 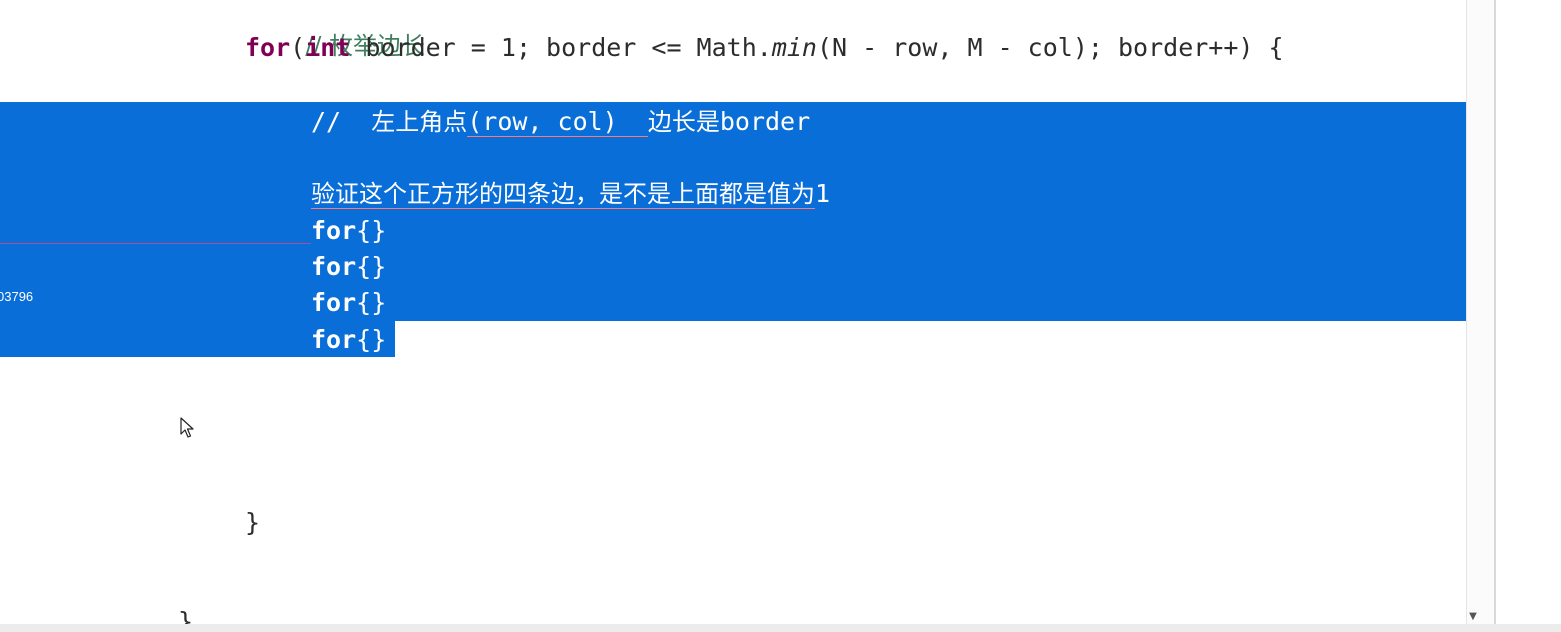 I want to click on breakpoint-marker-line, so click(x=155, y=243).